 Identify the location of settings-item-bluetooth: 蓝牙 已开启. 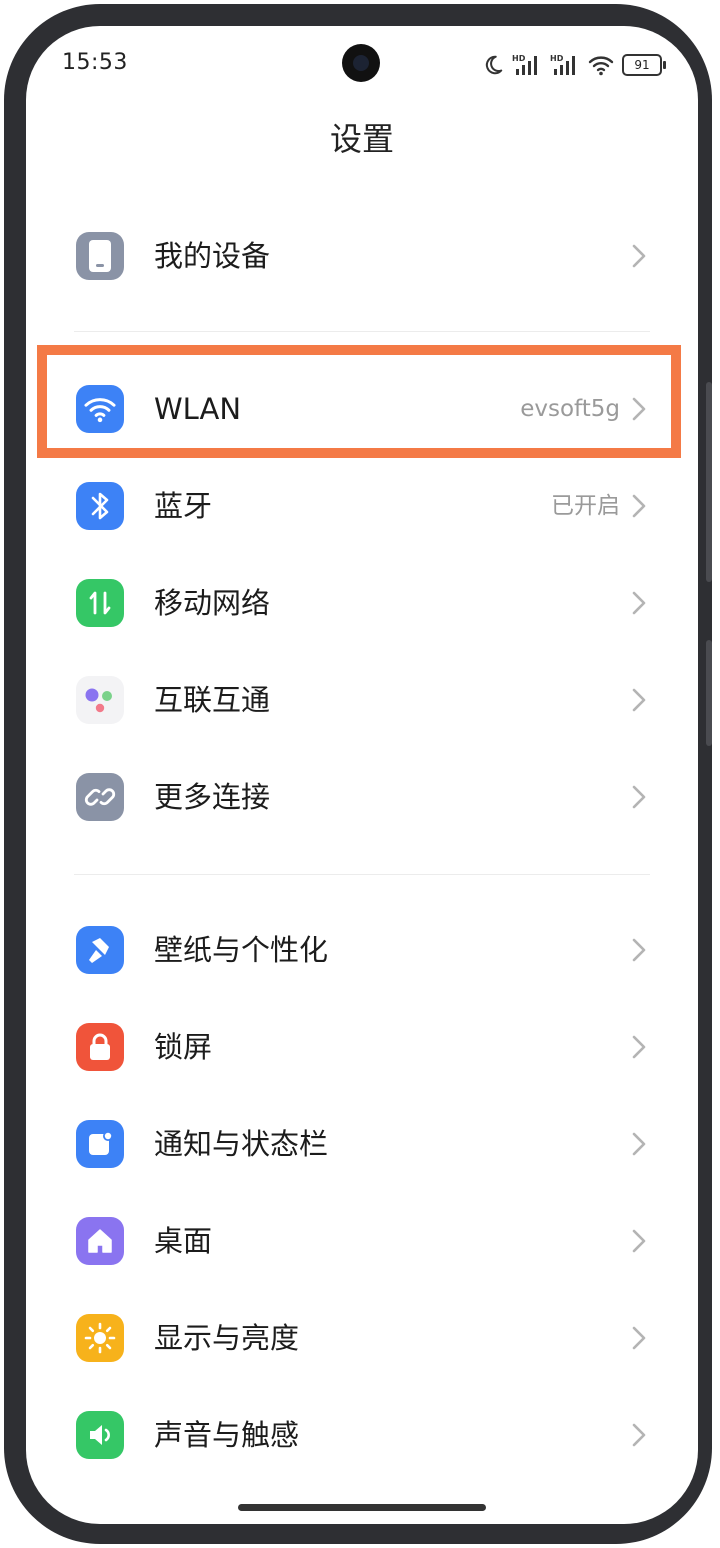
(362, 506).